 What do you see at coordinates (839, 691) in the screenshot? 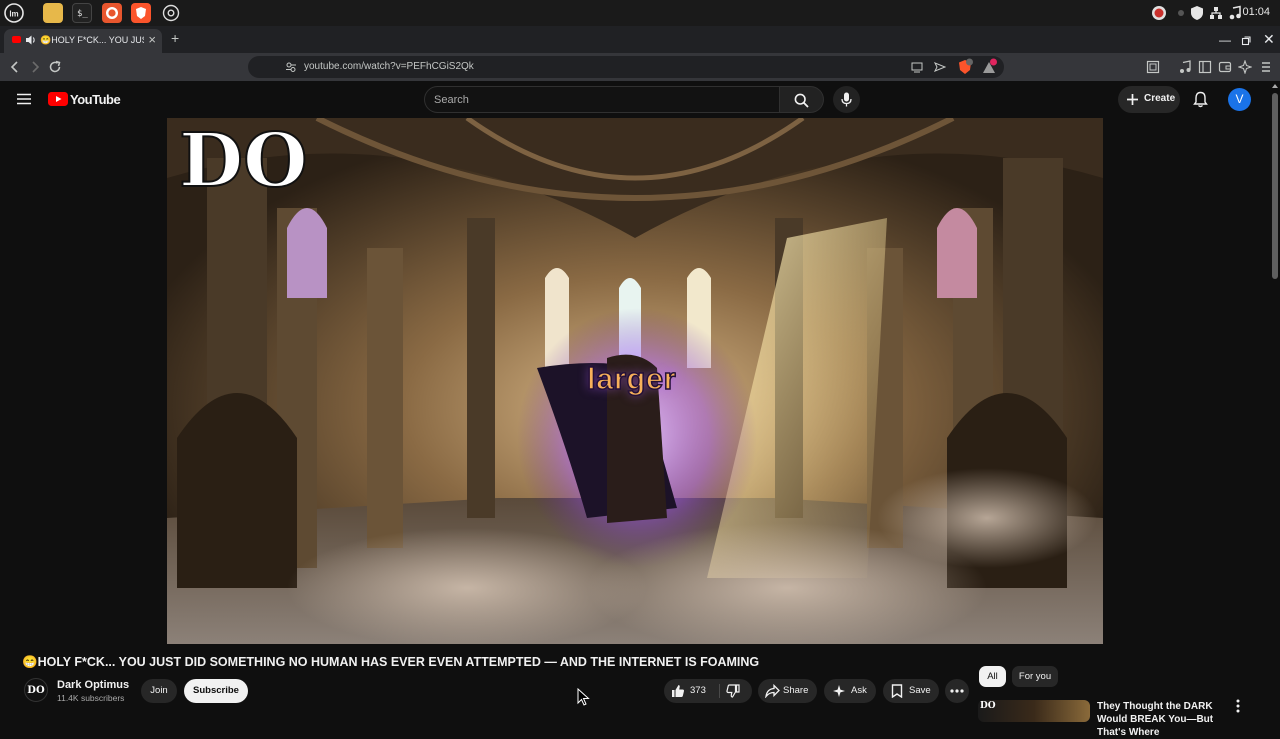
I see `sparkle-icon` at bounding box center [839, 691].